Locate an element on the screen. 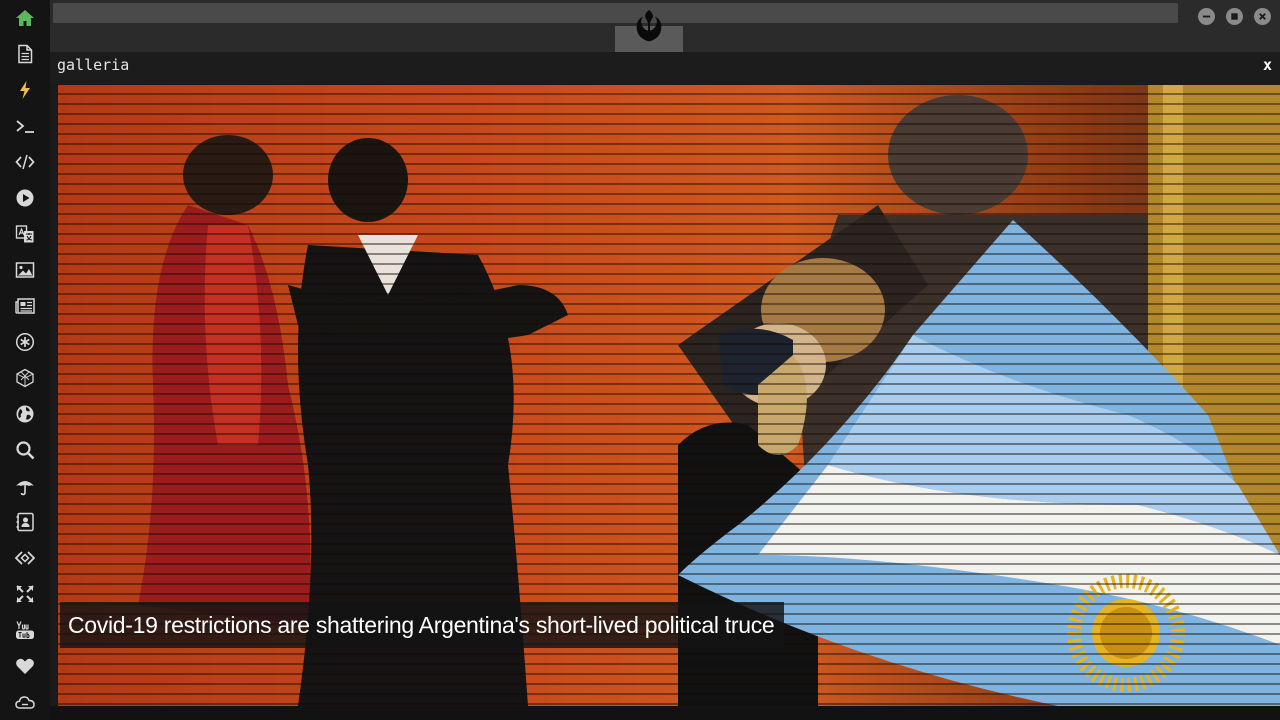 The image size is (1280, 720). maximize-button is located at coordinates (1234, 16).